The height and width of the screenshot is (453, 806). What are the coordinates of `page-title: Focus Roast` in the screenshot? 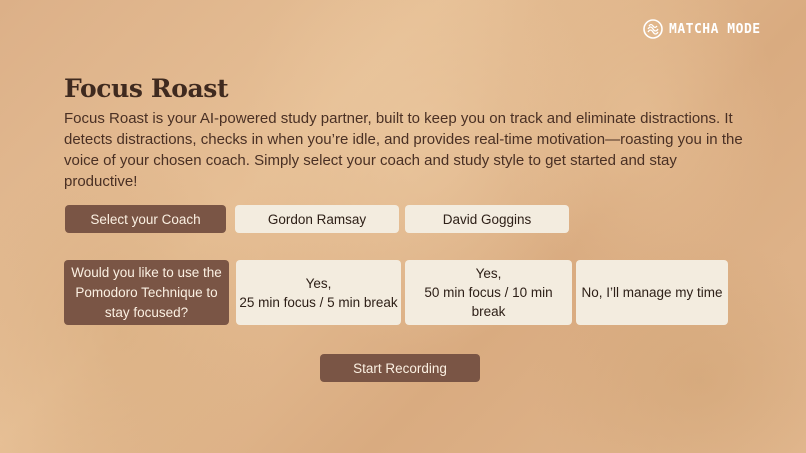 It's located at (146, 88).